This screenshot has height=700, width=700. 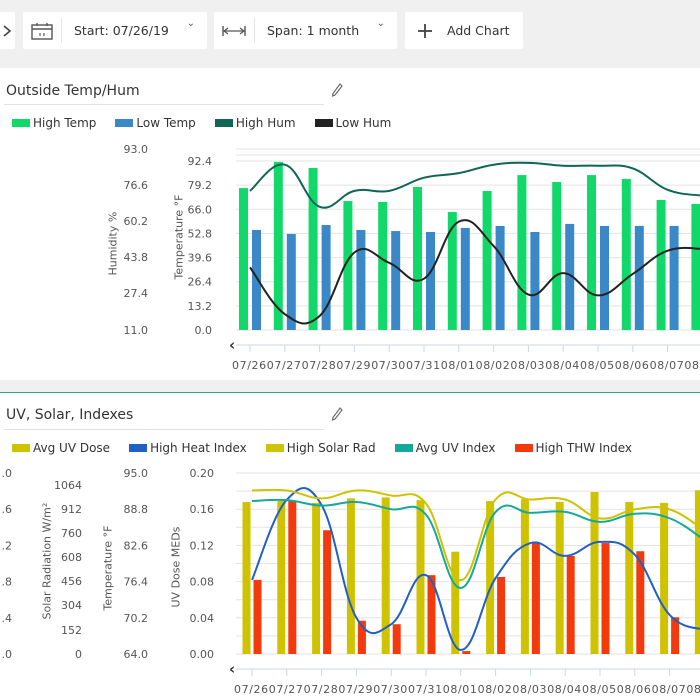 I want to click on start-date-dropdown: Start: 07/26/19 ⌄, so click(x=115, y=30).